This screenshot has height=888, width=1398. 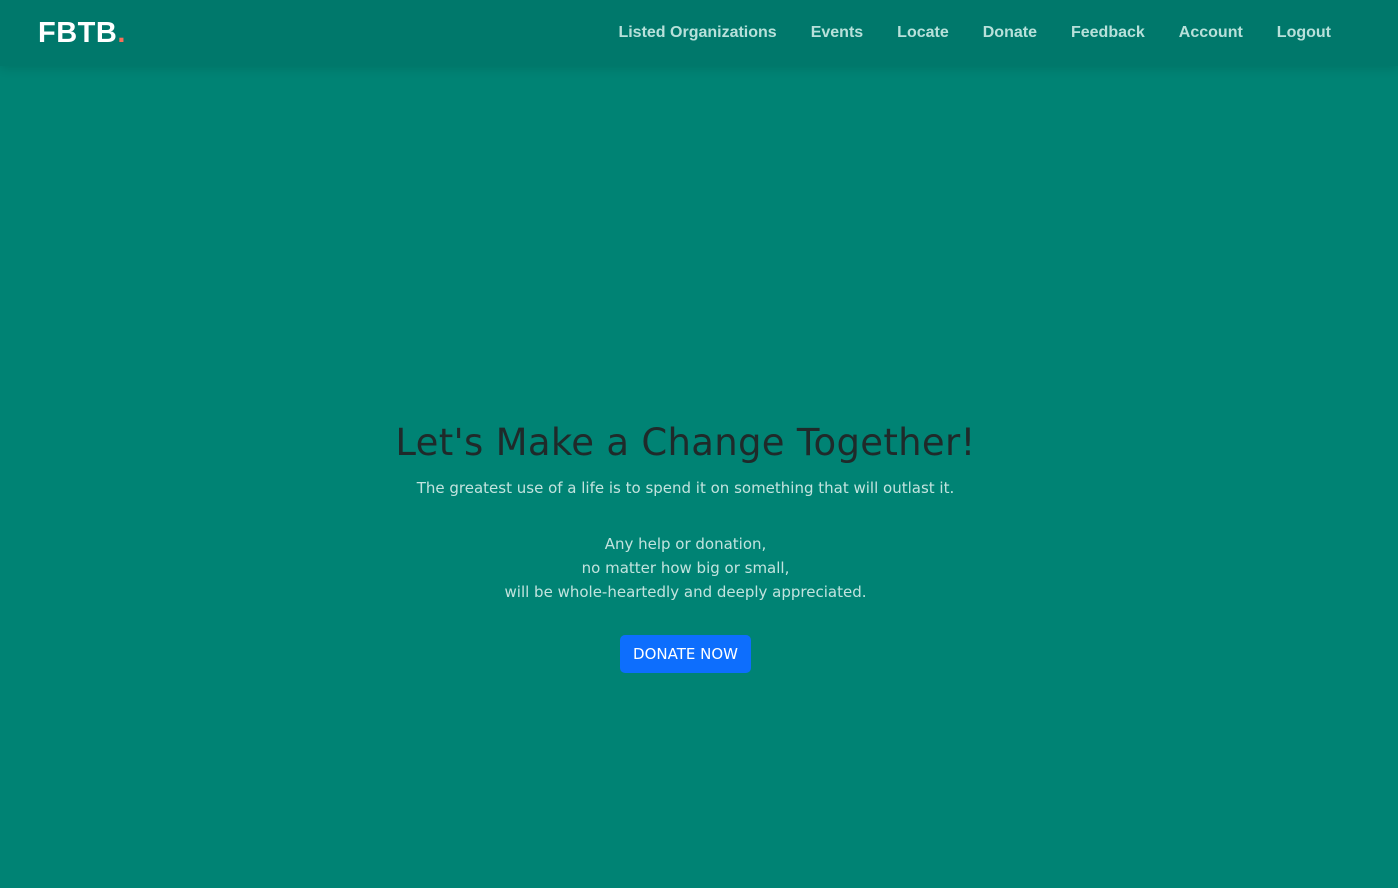 I want to click on donate-now-button: DONATE NOW, so click(x=685, y=654).